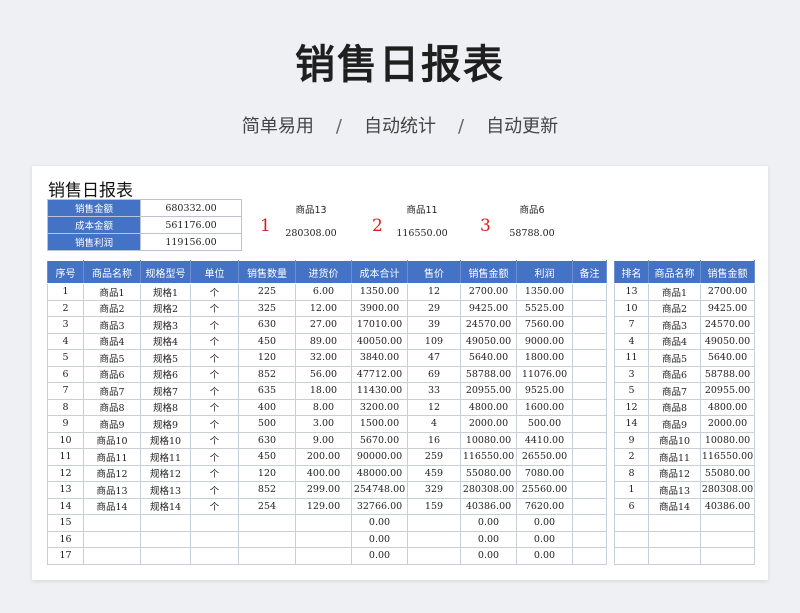  What do you see at coordinates (191, 208) in the screenshot?
I see `summary-value: 680332.00` at bounding box center [191, 208].